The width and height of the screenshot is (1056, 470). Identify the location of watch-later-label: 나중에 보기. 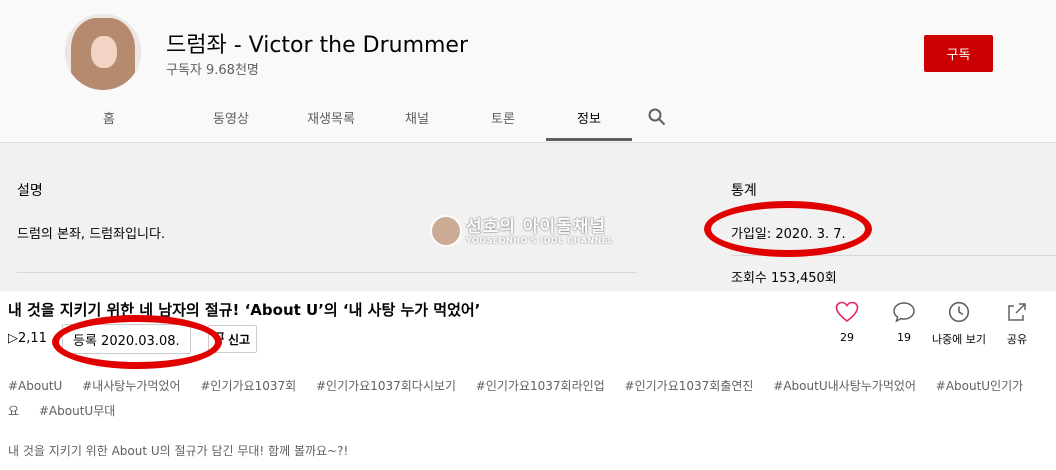
(959, 339).